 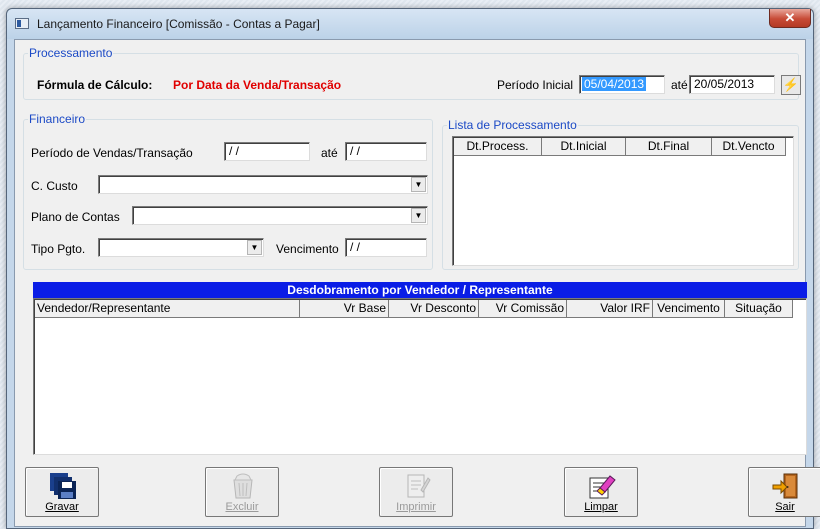 I want to click on close-icon: ✕, so click(x=790, y=17).